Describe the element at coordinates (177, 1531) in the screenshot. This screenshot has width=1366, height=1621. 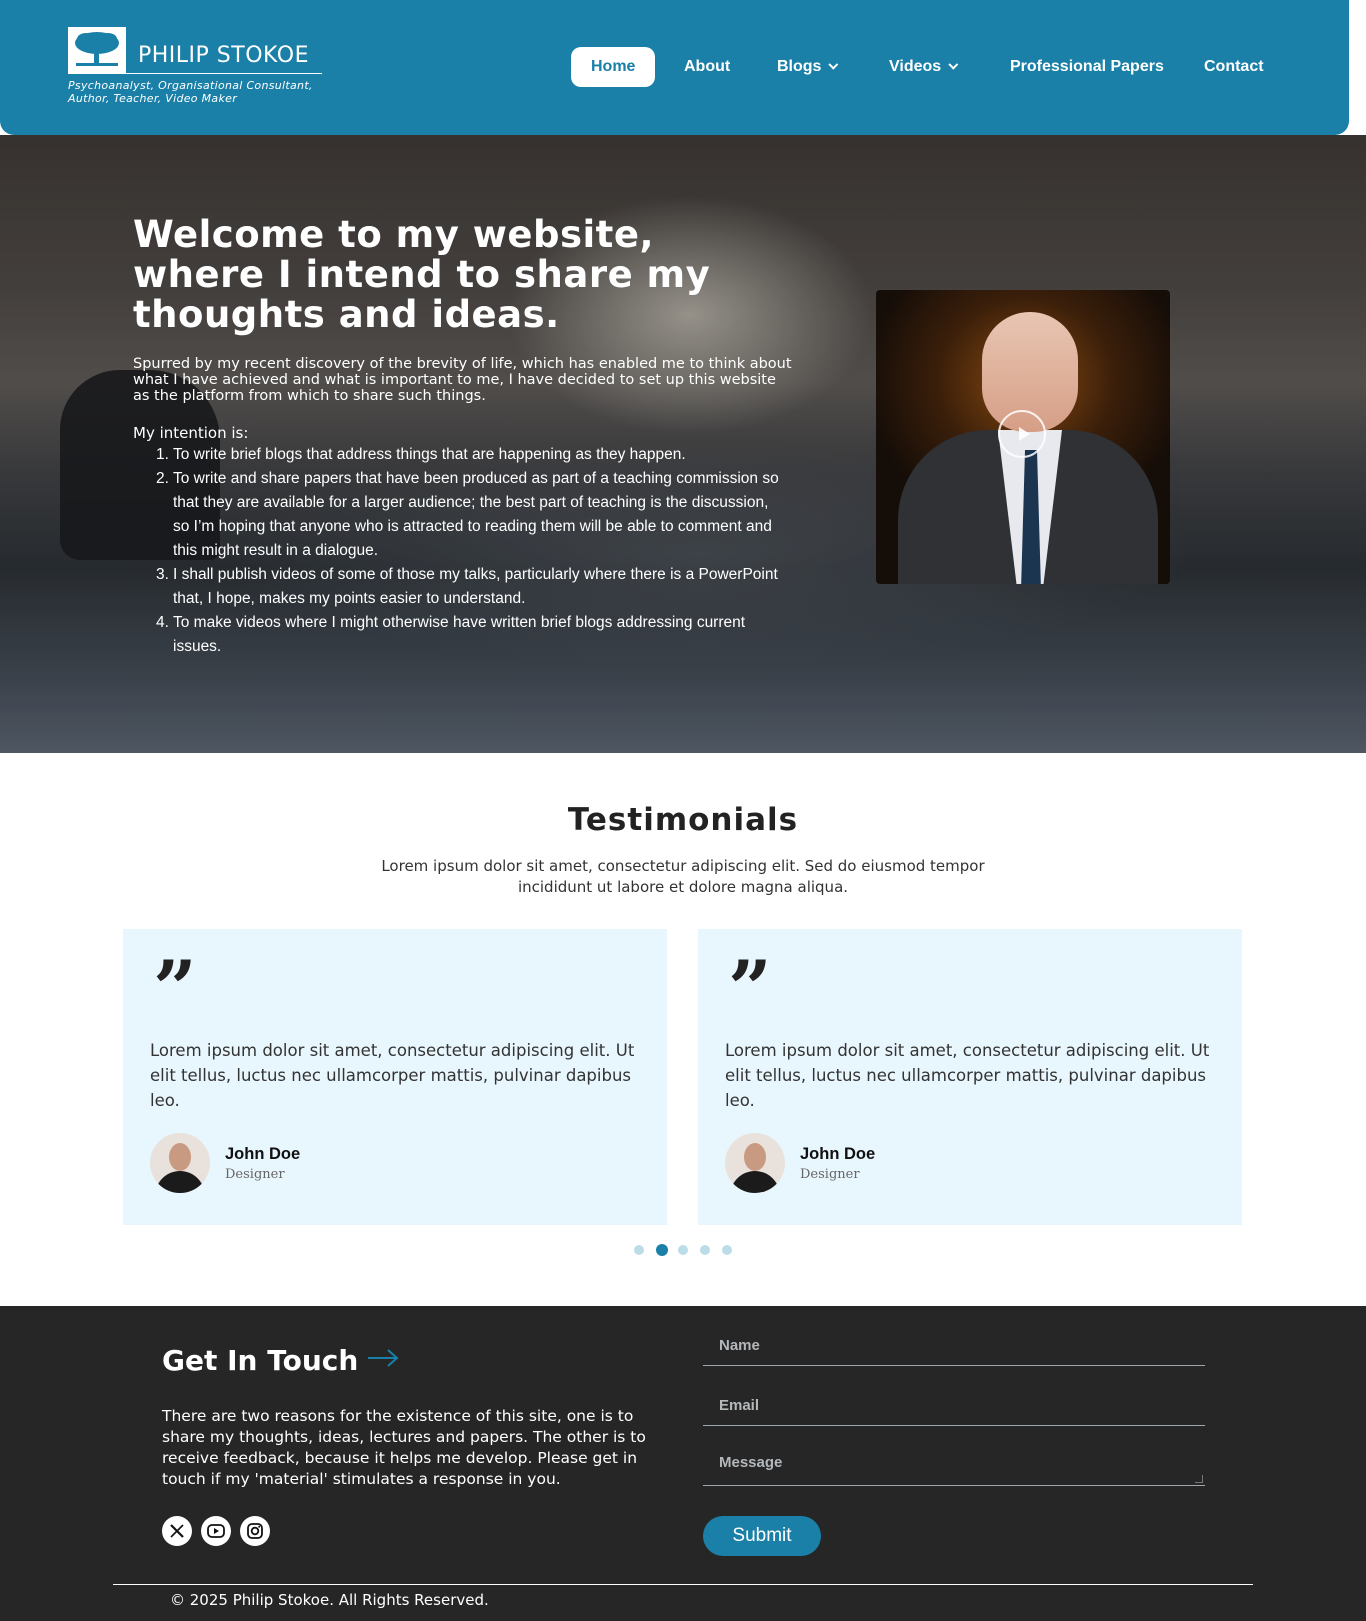
I see `x-icon` at that location.